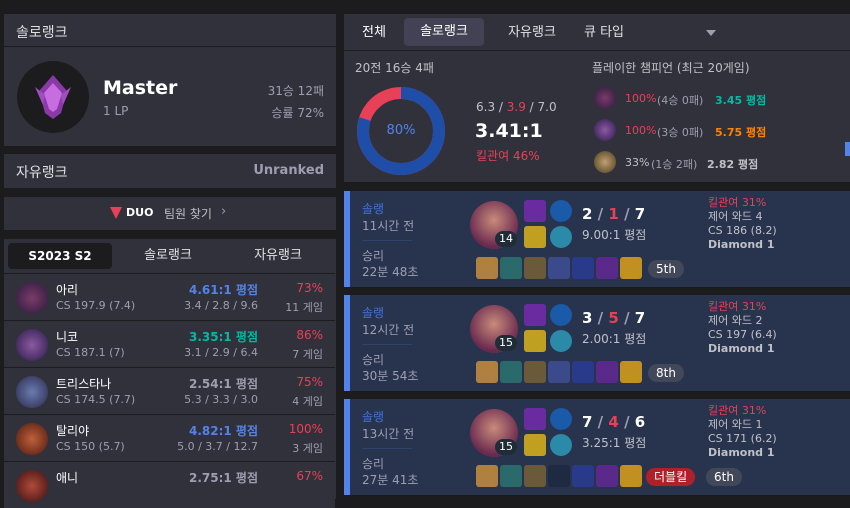  I want to click on master-emblem-icon, so click(53, 97).